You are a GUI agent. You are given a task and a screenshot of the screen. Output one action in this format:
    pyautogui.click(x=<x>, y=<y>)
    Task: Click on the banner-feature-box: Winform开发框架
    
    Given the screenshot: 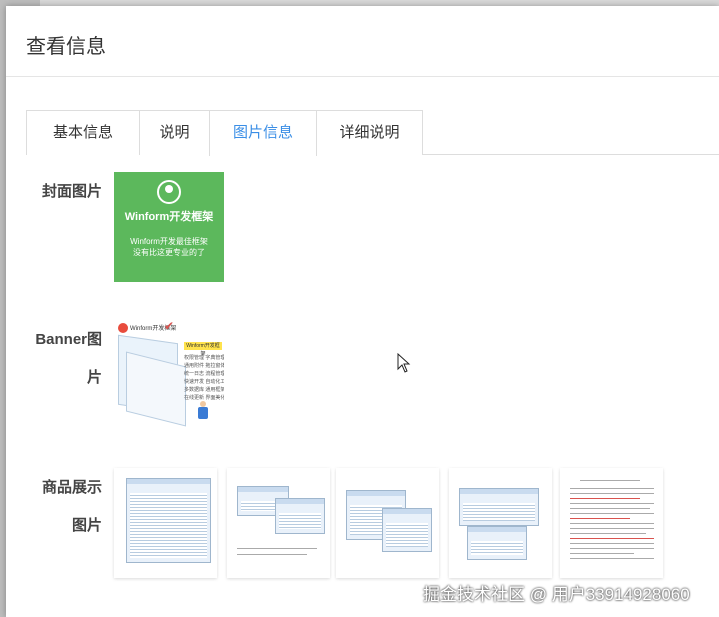 What is the action you would take?
    pyautogui.click(x=203, y=349)
    